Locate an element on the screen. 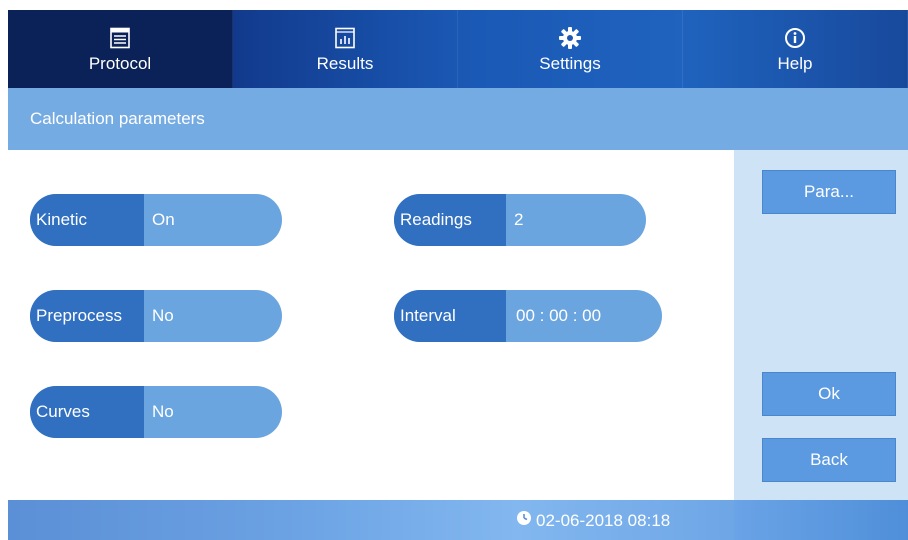  interval-setting: Interval 00 : 00 : 00 is located at coordinates (528, 316).